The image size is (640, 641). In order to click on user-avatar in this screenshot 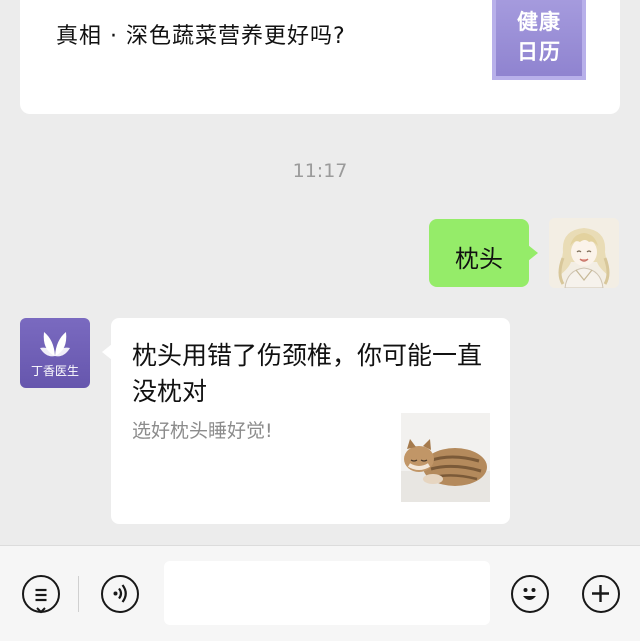, I will do `click(584, 253)`.